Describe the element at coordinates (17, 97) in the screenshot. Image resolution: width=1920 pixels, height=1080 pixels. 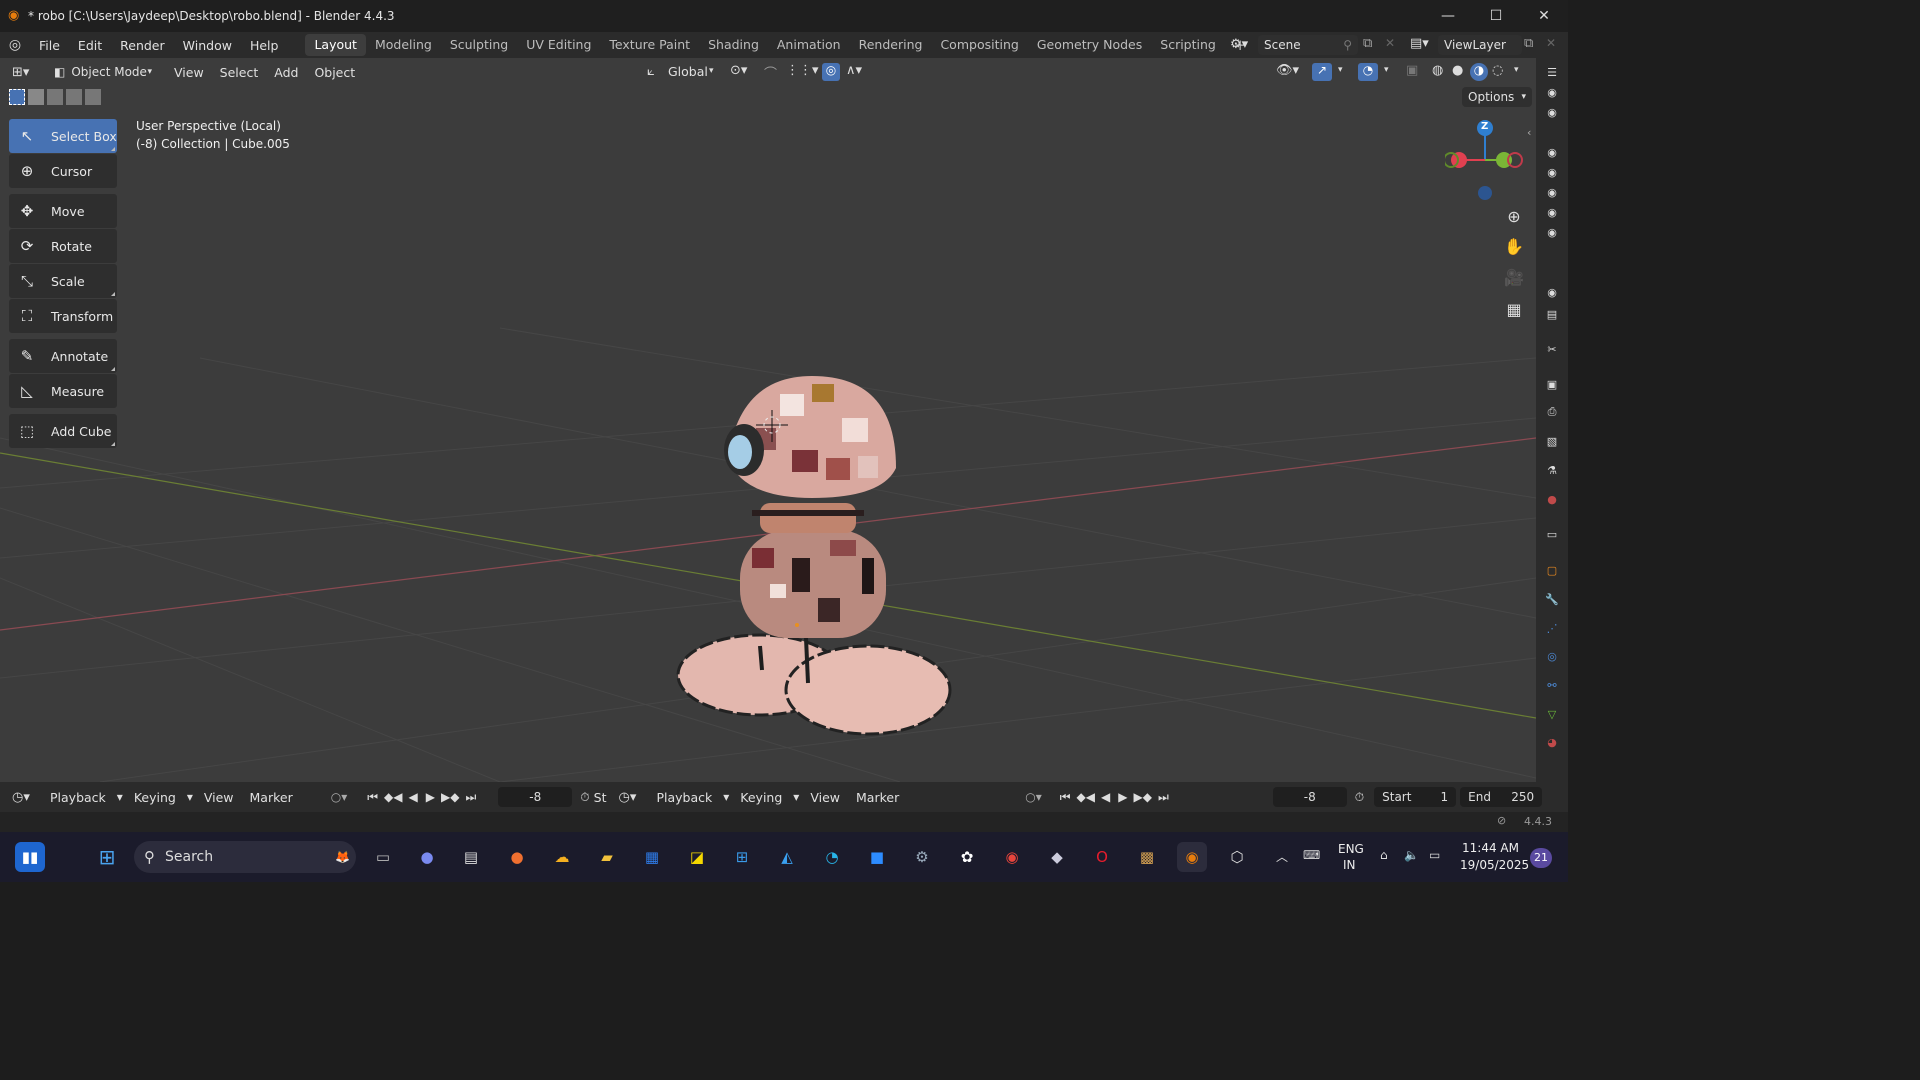
I see `select-new-icon` at that location.